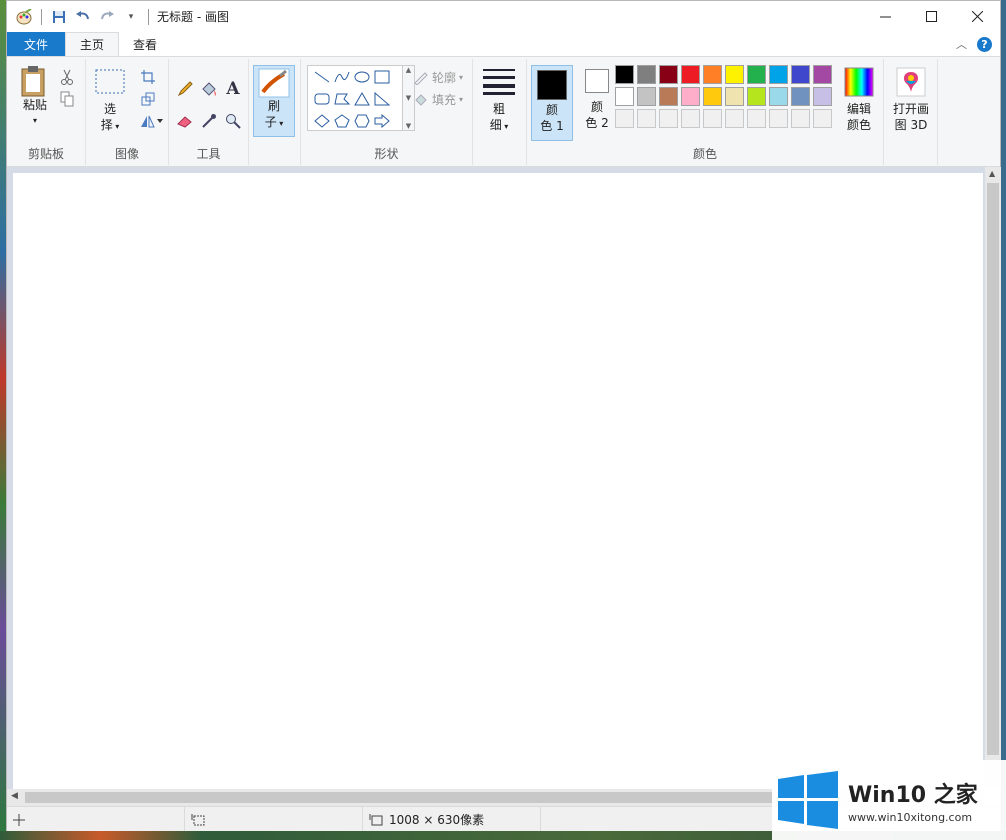 The width and height of the screenshot is (1006, 840). What do you see at coordinates (437, 820) in the screenshot?
I see `canvas-size-text: 1008 × 630像素` at bounding box center [437, 820].